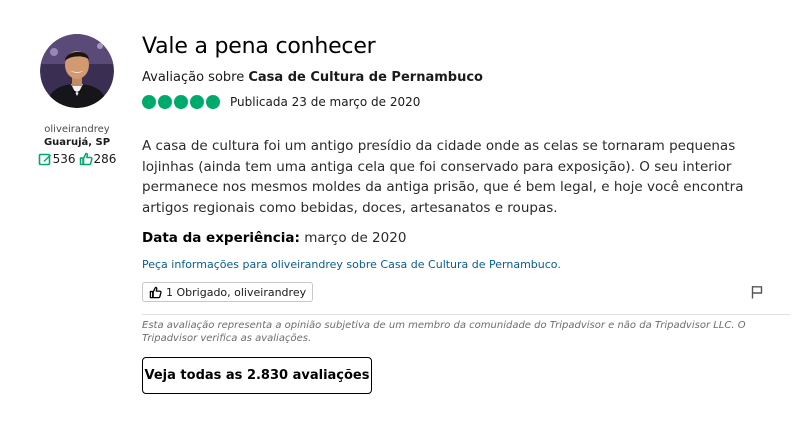 The height and width of the screenshot is (422, 803). What do you see at coordinates (44, 159) in the screenshot?
I see `edit-icon` at bounding box center [44, 159].